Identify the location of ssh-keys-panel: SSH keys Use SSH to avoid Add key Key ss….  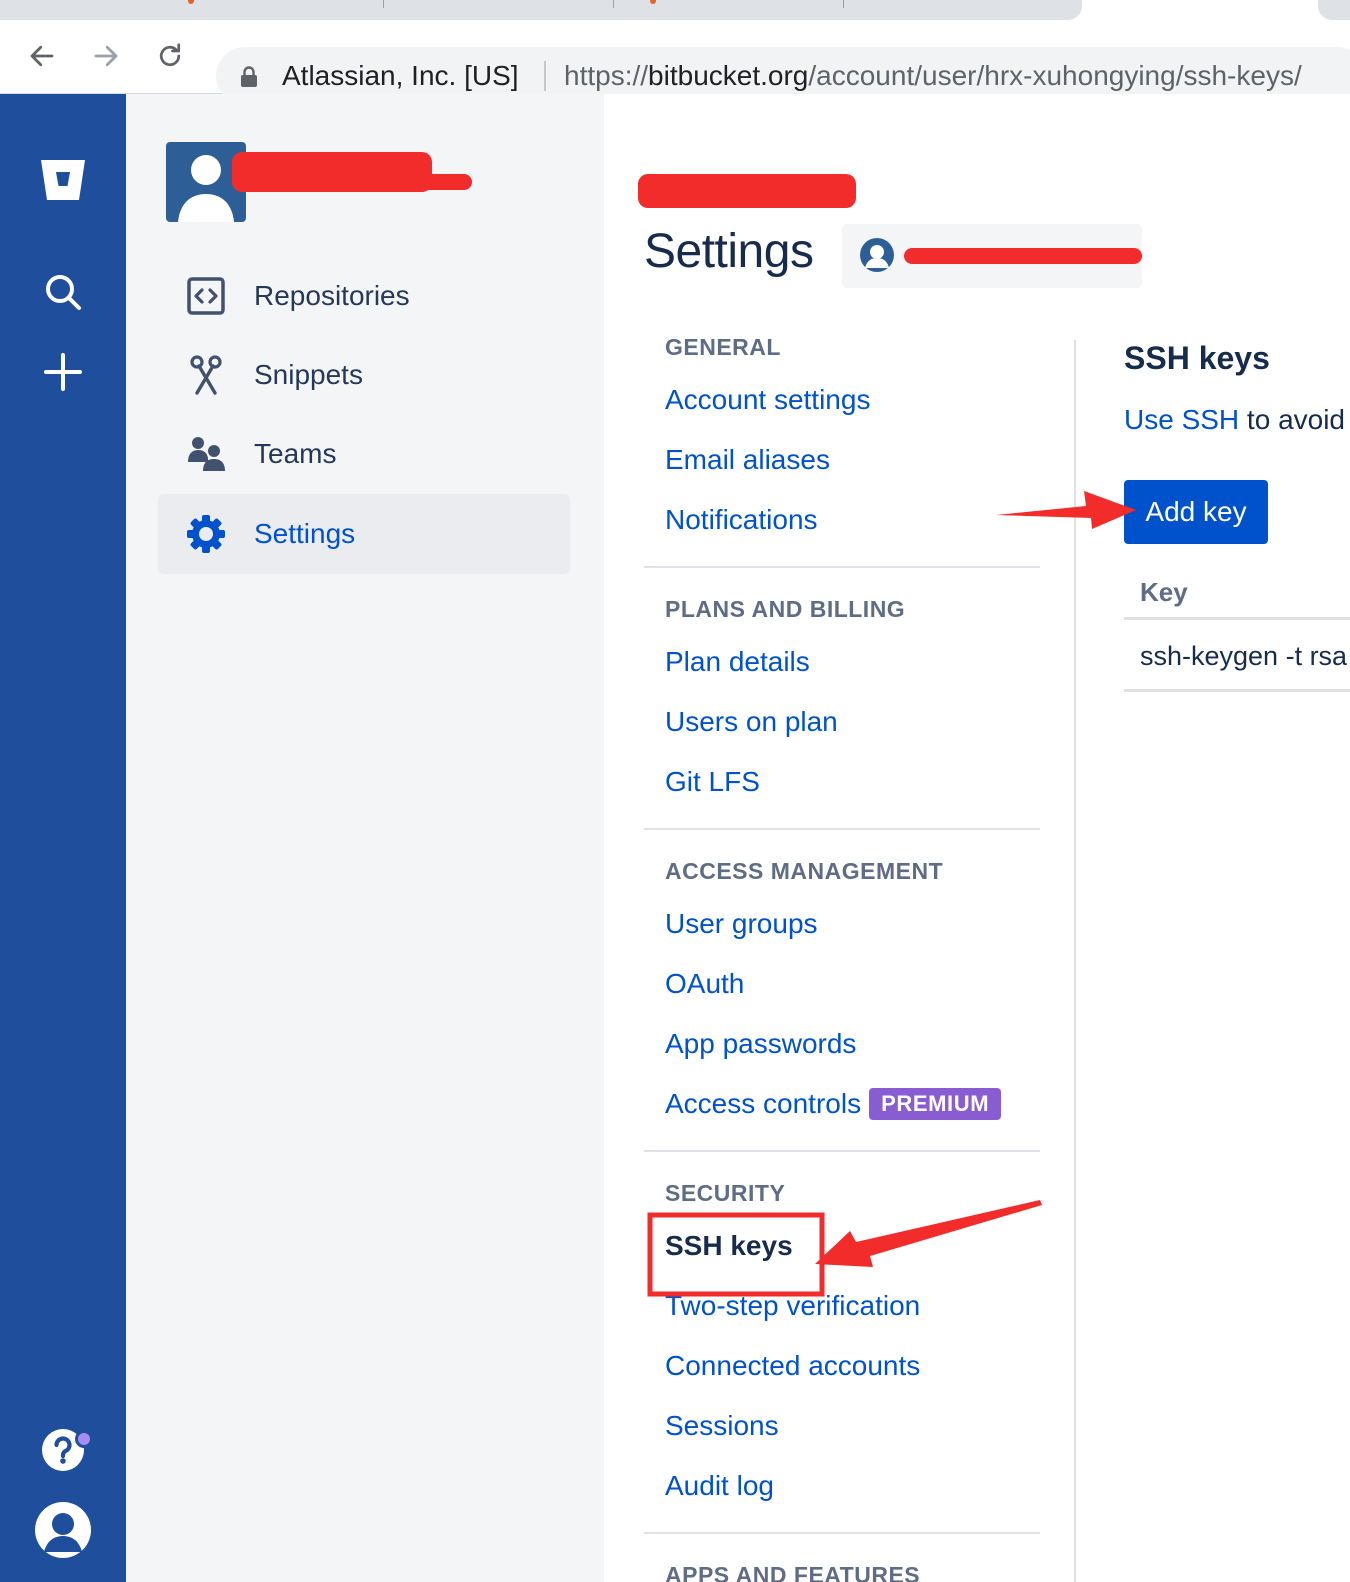
(1237, 515).